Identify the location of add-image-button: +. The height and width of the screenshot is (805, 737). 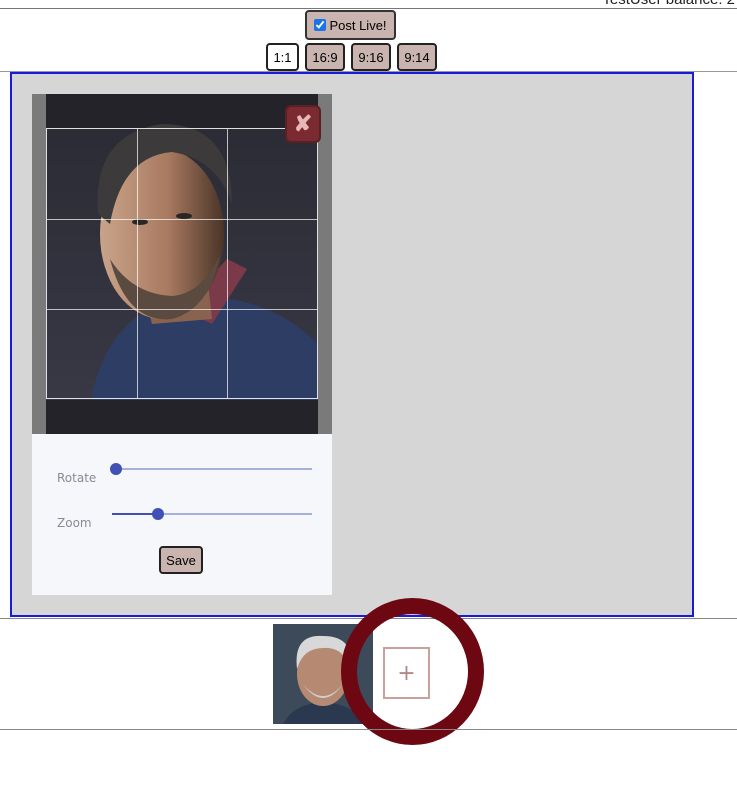
(406, 673).